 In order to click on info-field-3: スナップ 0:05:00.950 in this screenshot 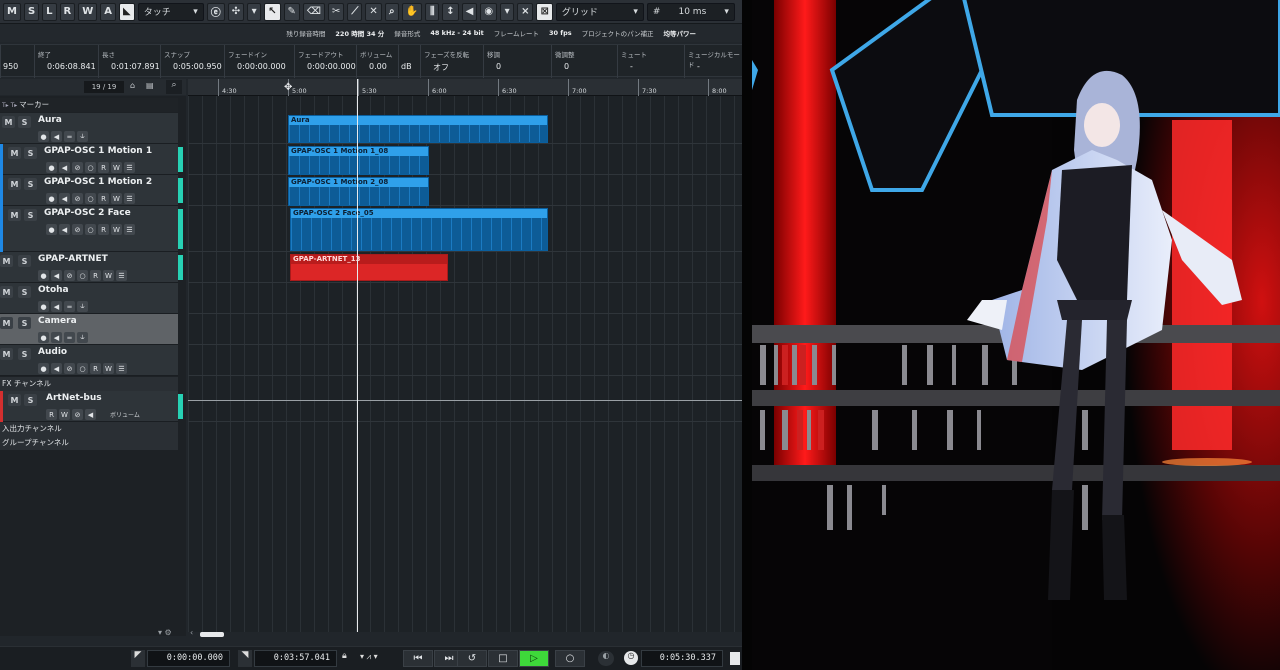, I will do `click(192, 61)`.